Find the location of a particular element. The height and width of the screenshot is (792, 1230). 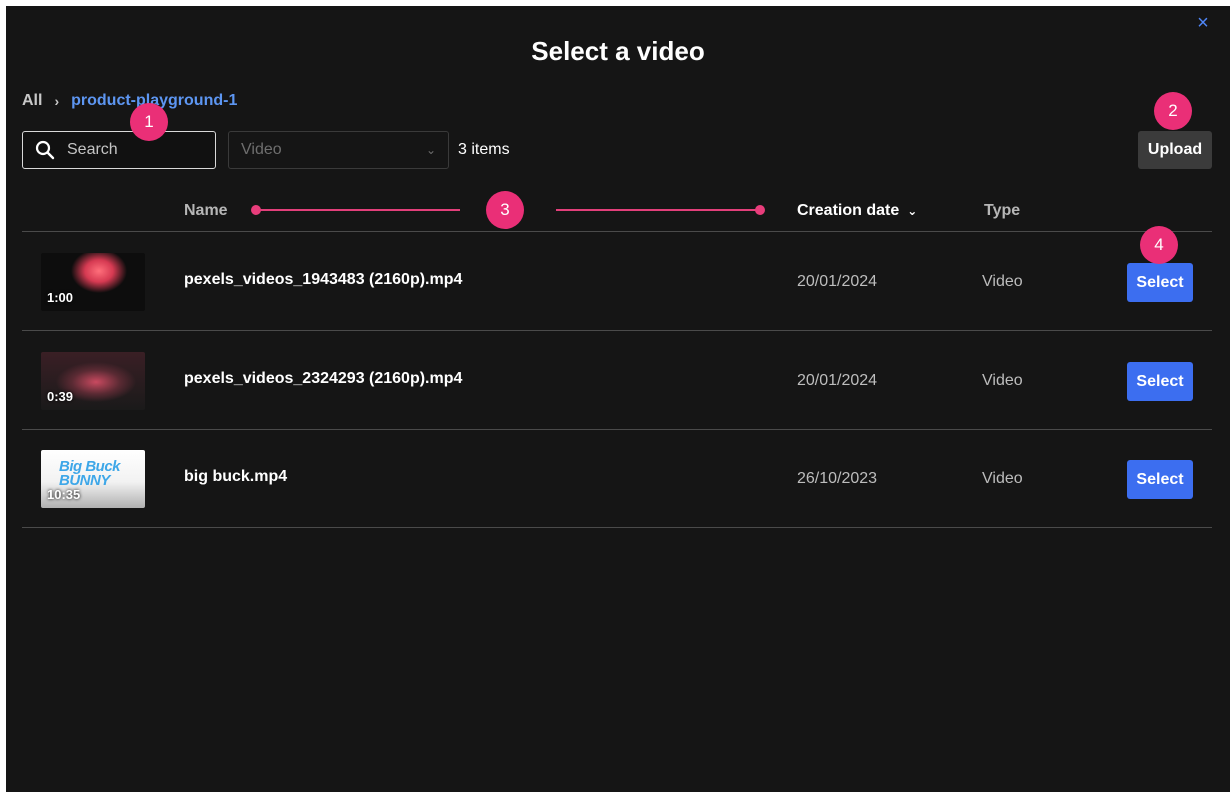

type-filter-select: Video ⌄ is located at coordinates (338, 150).